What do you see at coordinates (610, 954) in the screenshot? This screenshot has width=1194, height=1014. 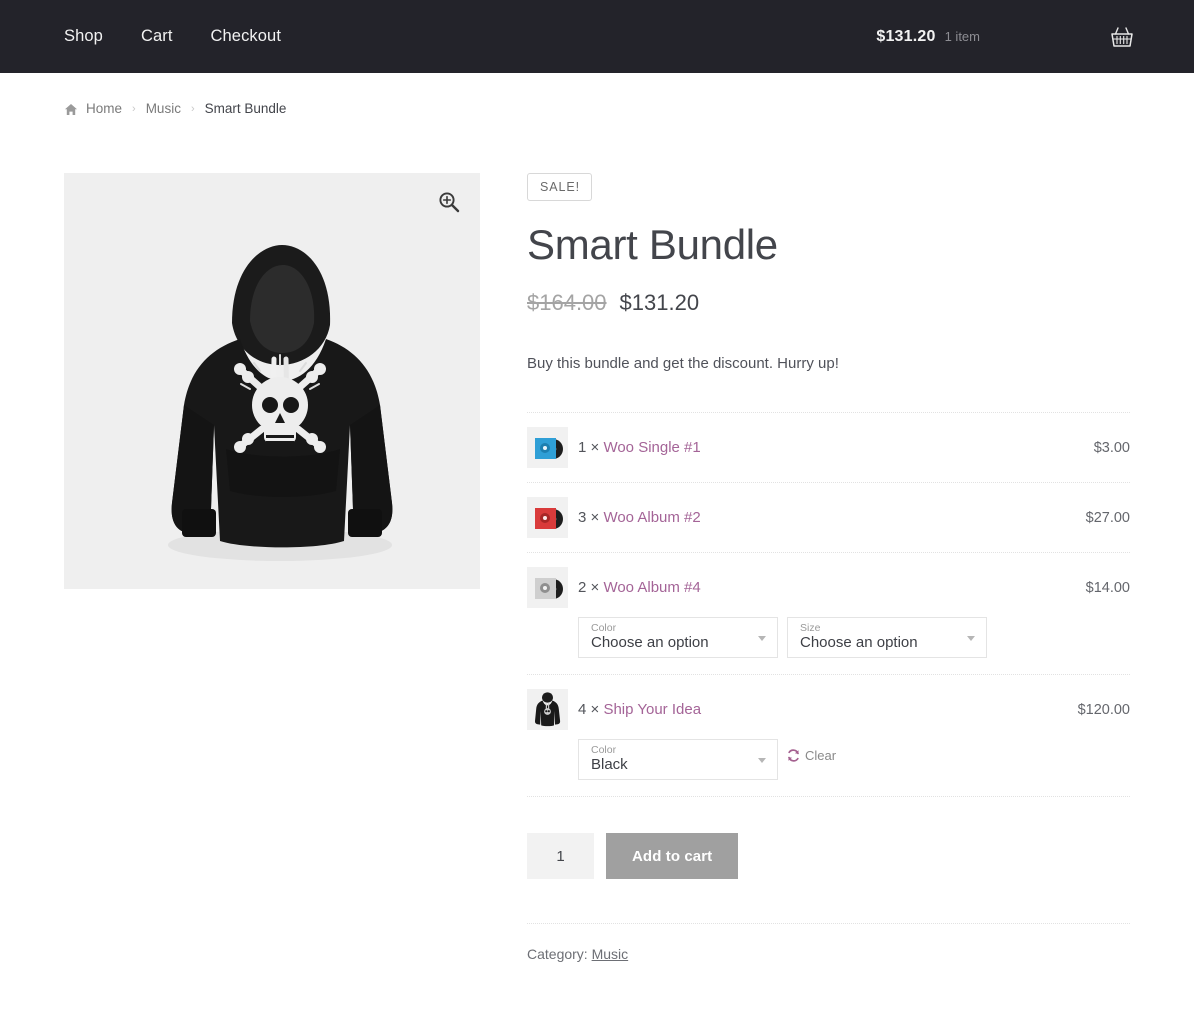 I see `category-link: Music` at bounding box center [610, 954].